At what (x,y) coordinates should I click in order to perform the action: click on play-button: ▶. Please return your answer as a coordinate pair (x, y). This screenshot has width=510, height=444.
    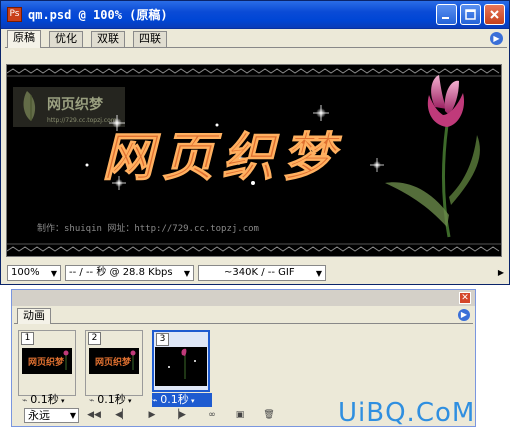
    Looking at the image, I should click on (152, 415).